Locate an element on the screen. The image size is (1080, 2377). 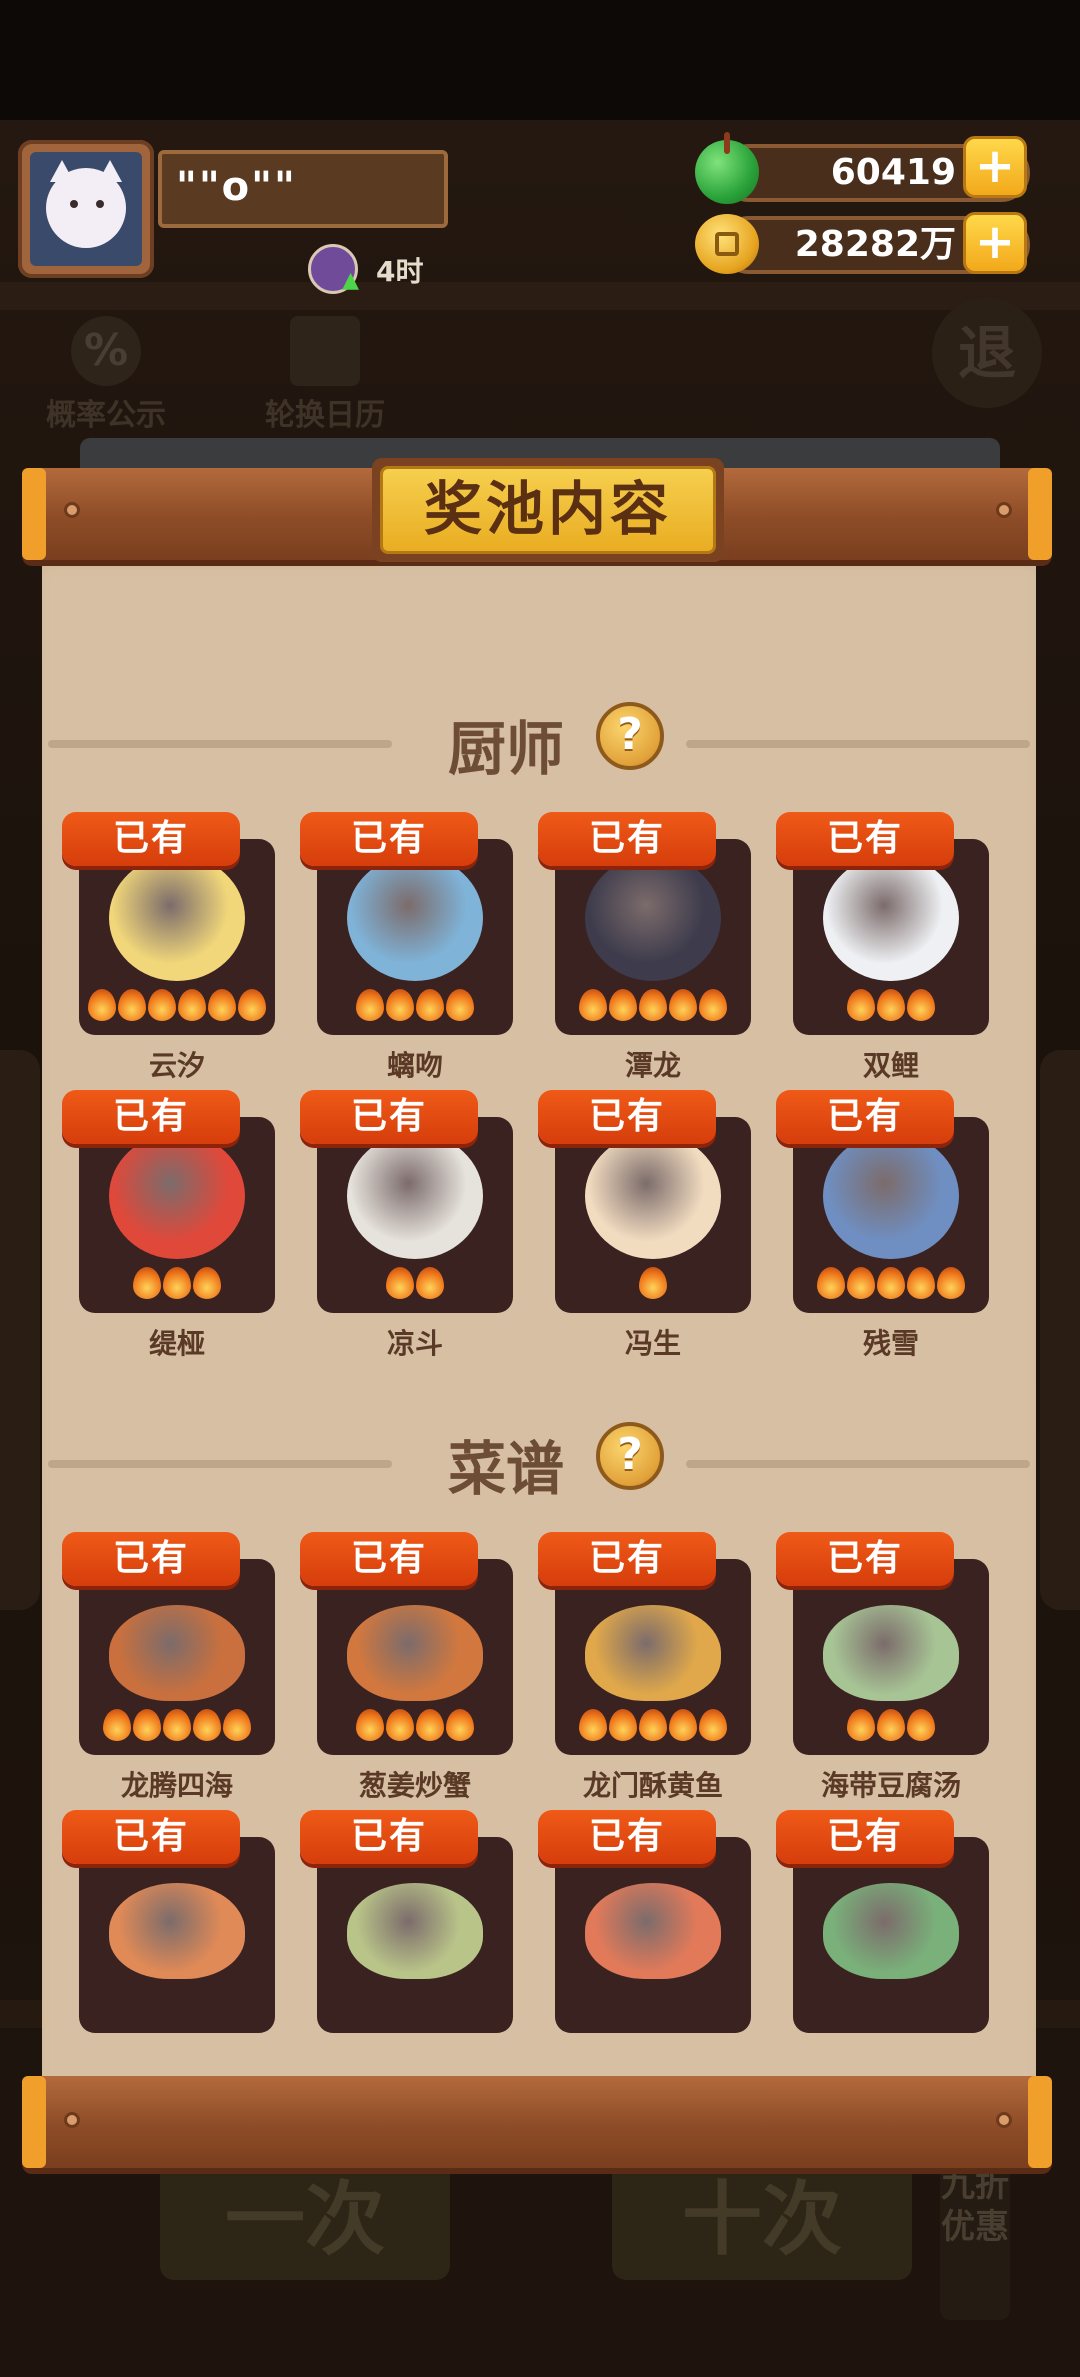
draw-once-button: 一次 is located at coordinates (305, 2220).